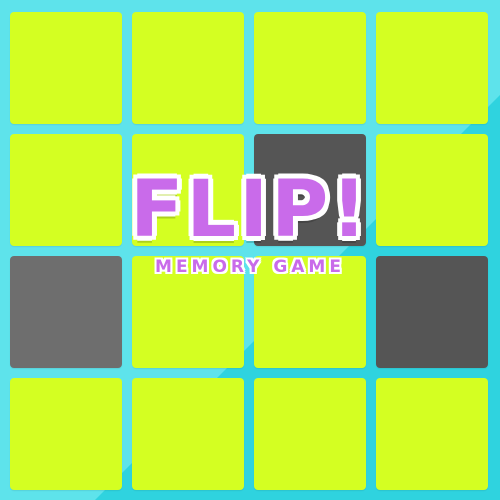 The height and width of the screenshot is (500, 500). Describe the element at coordinates (310, 68) in the screenshot. I see `card-r1-c3` at that location.